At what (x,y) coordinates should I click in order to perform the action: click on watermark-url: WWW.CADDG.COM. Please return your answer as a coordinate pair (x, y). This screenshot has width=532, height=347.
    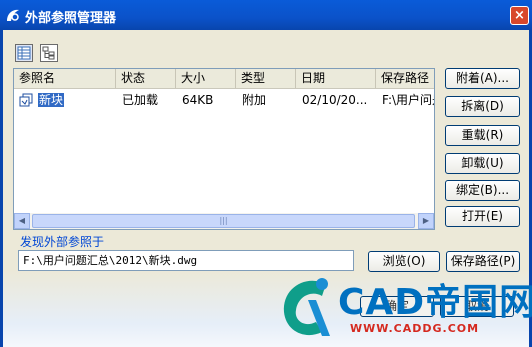
    Looking at the image, I should click on (415, 328).